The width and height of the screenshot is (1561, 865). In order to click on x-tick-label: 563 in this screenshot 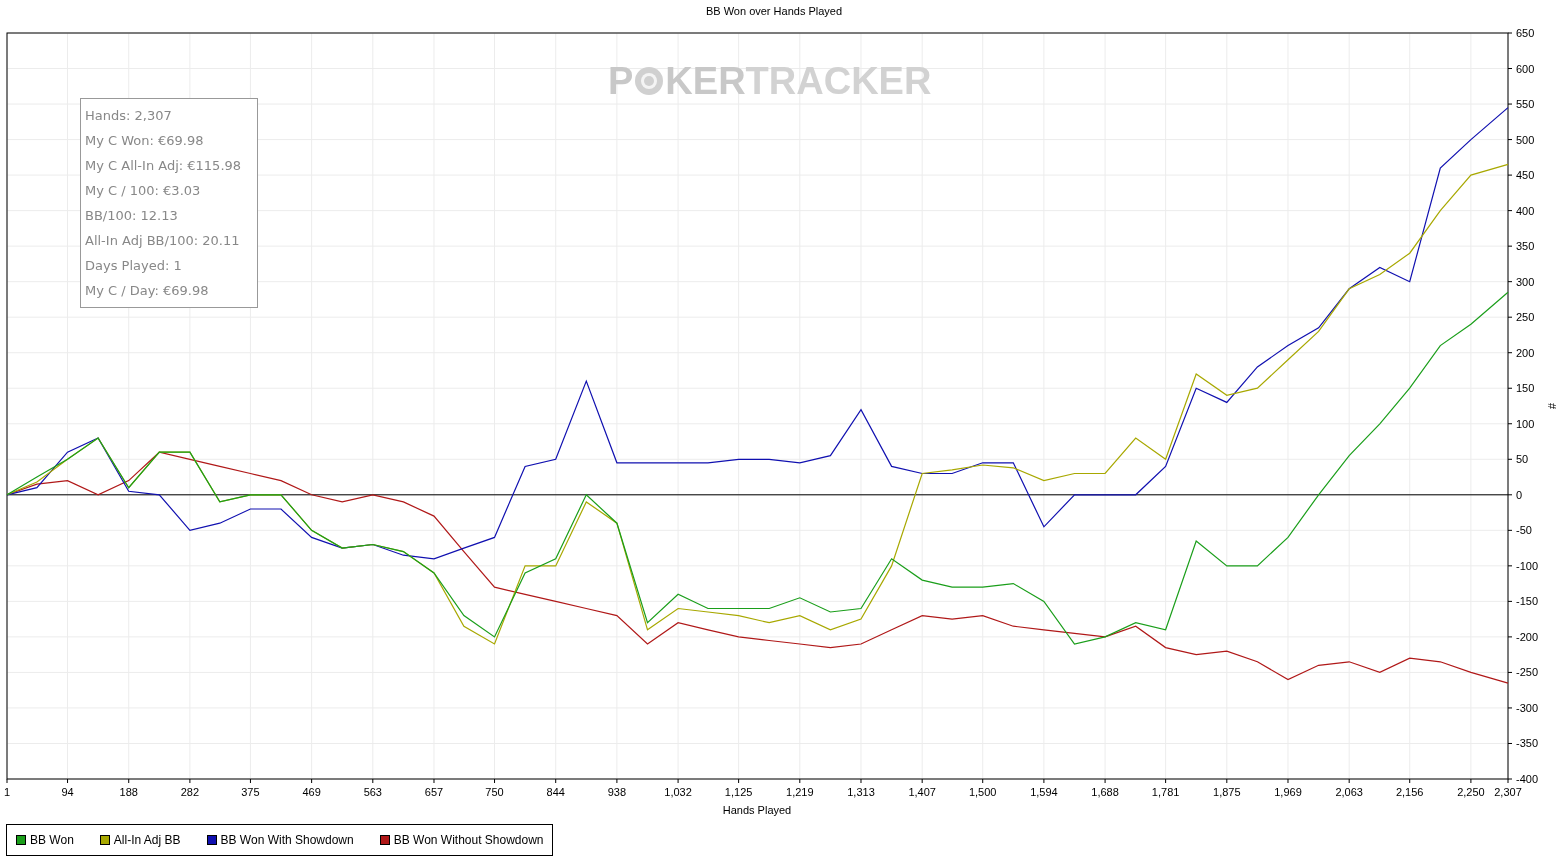, I will do `click(372, 792)`.